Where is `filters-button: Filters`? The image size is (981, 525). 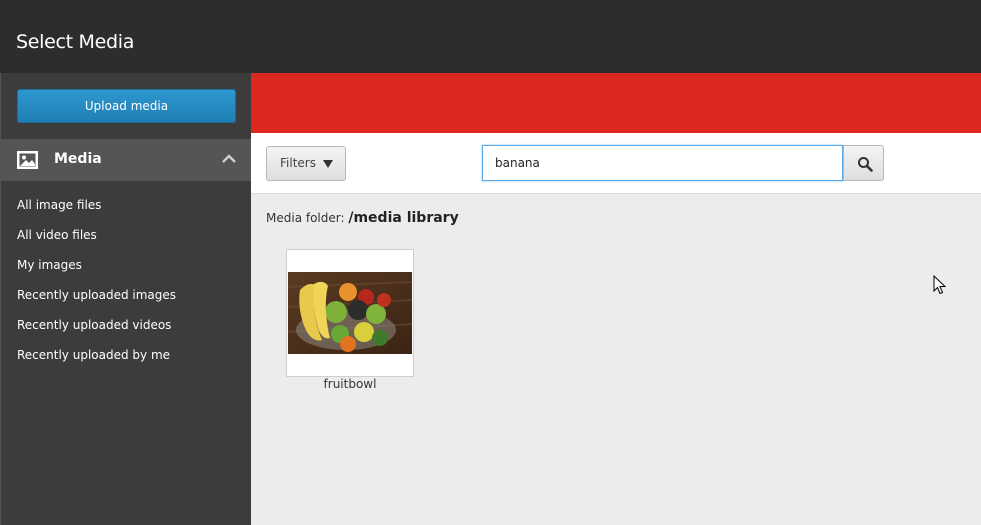
filters-button: Filters is located at coordinates (306, 163).